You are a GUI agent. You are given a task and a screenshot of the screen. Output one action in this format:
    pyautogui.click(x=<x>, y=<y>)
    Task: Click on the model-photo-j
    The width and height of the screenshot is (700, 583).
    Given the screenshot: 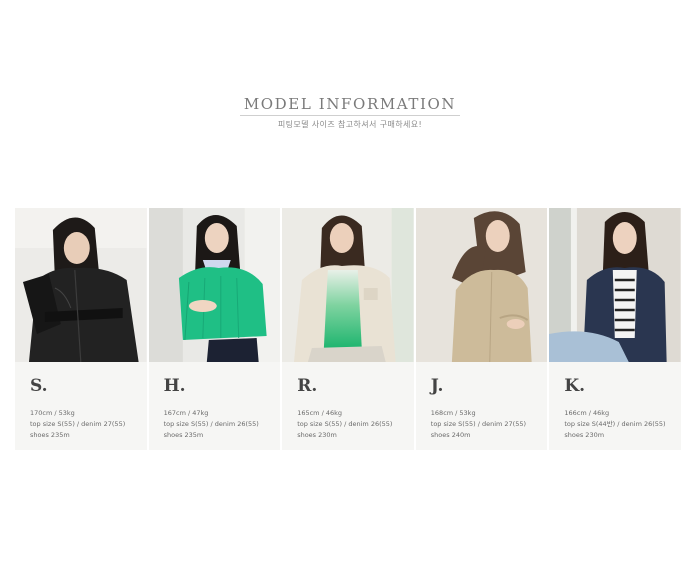 What is the action you would take?
    pyautogui.click(x=481, y=285)
    